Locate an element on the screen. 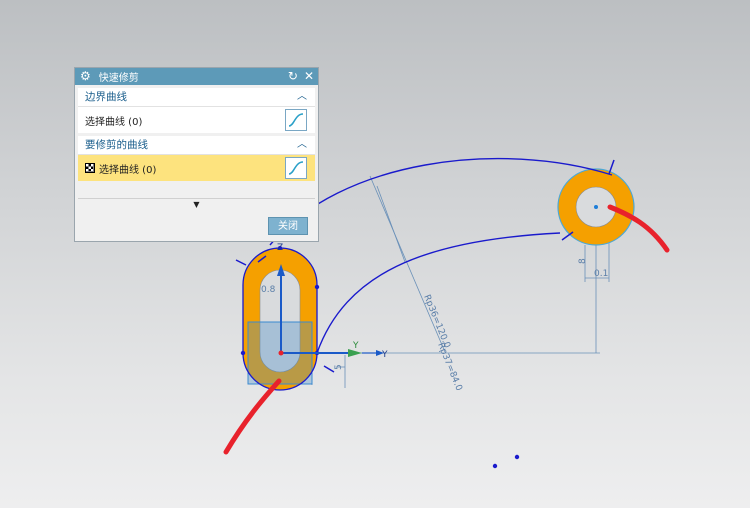 Image resolution: width=750 pixels, height=508 pixels. dim-right-8: 8 is located at coordinates (583, 261).